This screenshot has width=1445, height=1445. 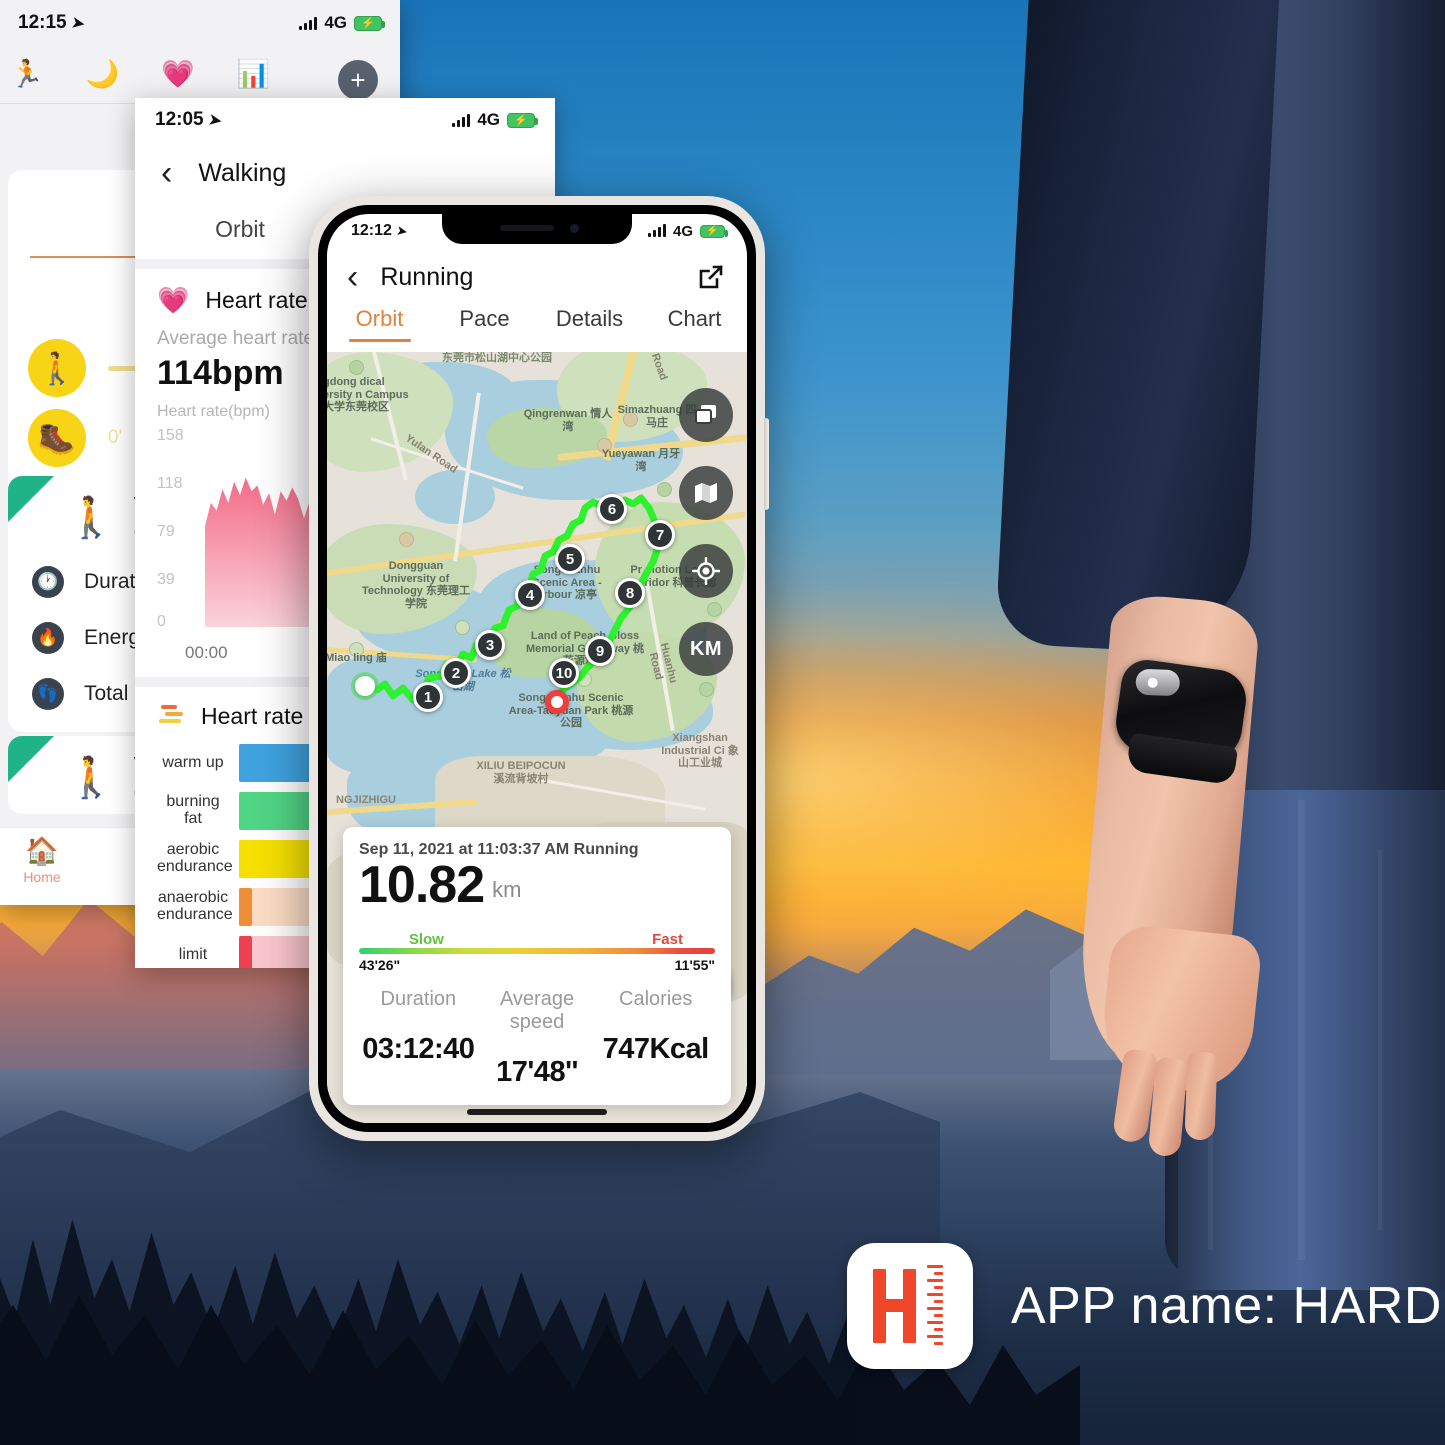 What do you see at coordinates (418, 1049) in the screenshot?
I see `metric-value: 03:12:40` at bounding box center [418, 1049].